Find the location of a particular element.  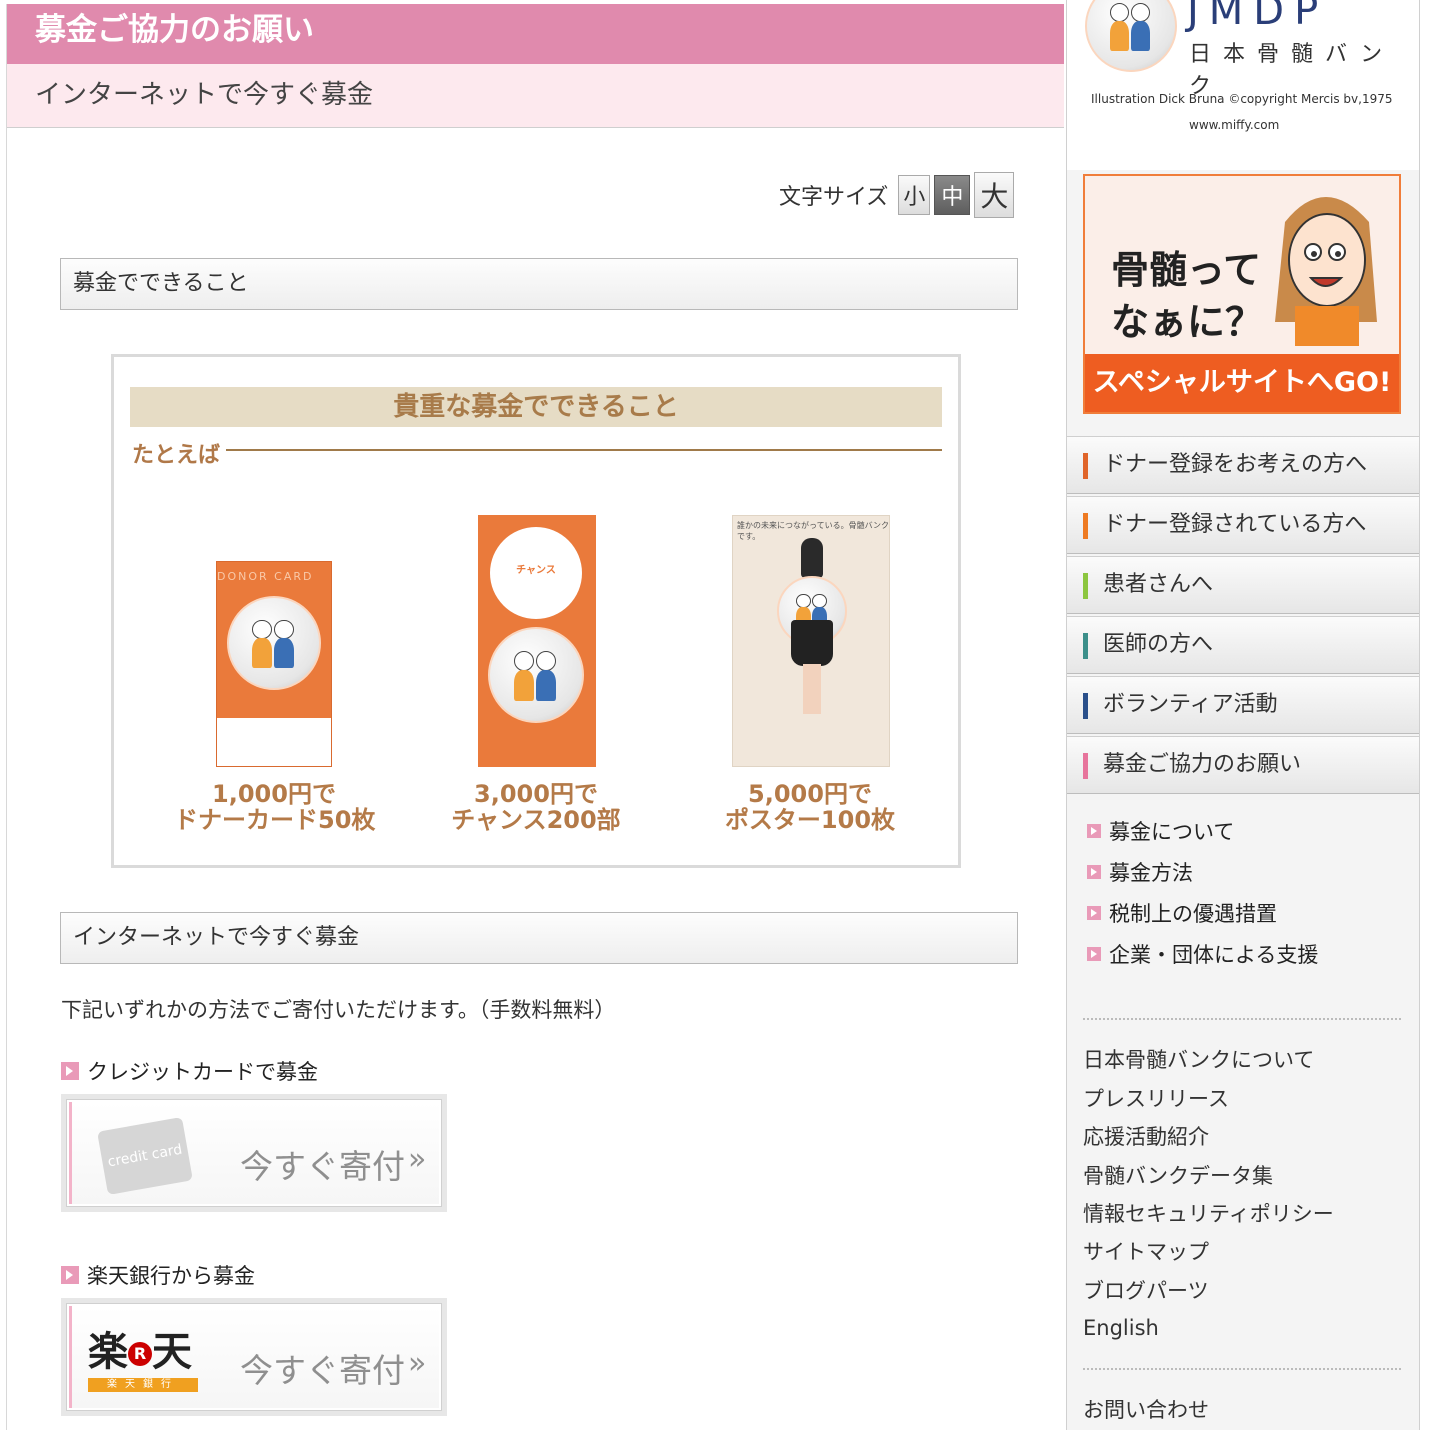

pamphlet-title: チャンス is located at coordinates (536, 573).